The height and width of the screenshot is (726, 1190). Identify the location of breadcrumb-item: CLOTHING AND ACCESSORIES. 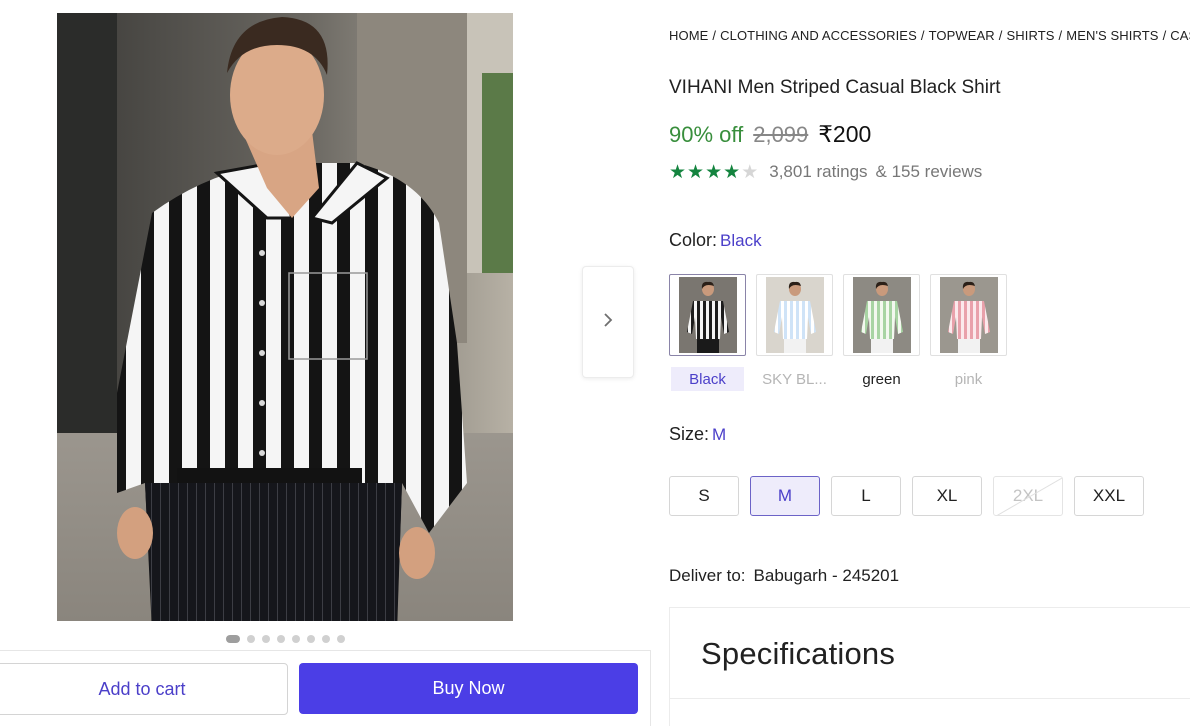
(818, 35).